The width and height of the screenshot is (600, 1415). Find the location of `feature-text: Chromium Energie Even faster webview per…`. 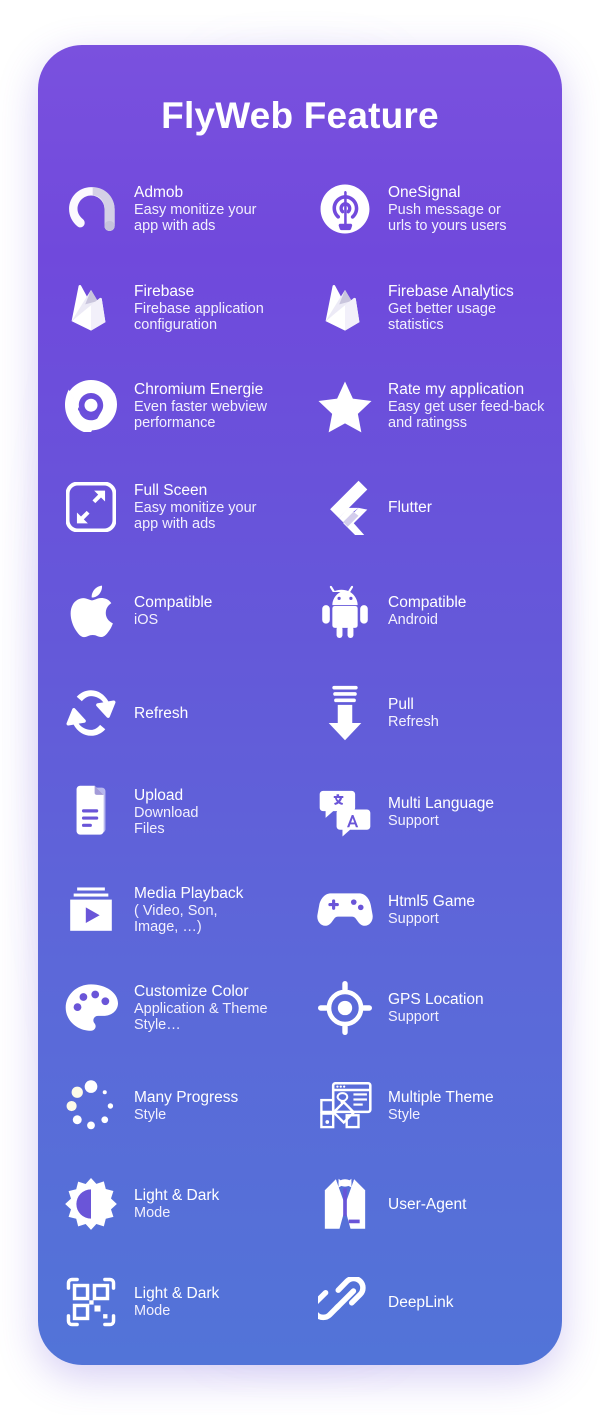

feature-text: Chromium Energie Even faster webview per… is located at coordinates (200, 406).